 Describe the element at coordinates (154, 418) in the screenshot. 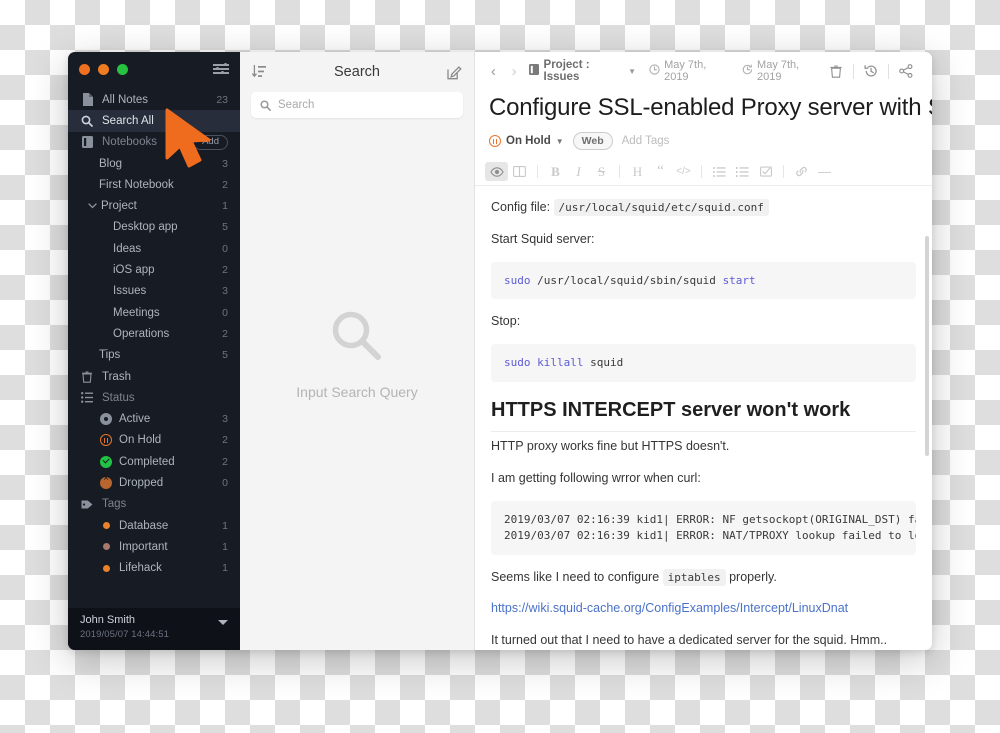

I see `sidebar-item-status-active: Active 3` at that location.